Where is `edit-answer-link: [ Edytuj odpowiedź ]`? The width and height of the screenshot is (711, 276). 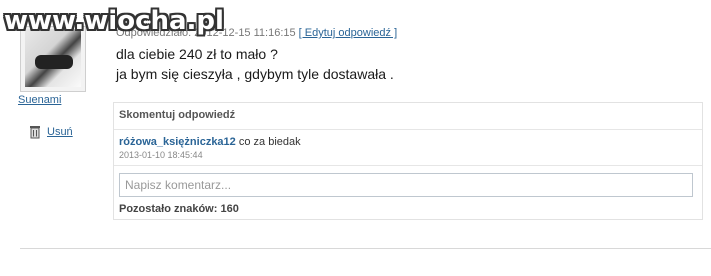 edit-answer-link: [ Edytuj odpowiedź ] is located at coordinates (348, 33).